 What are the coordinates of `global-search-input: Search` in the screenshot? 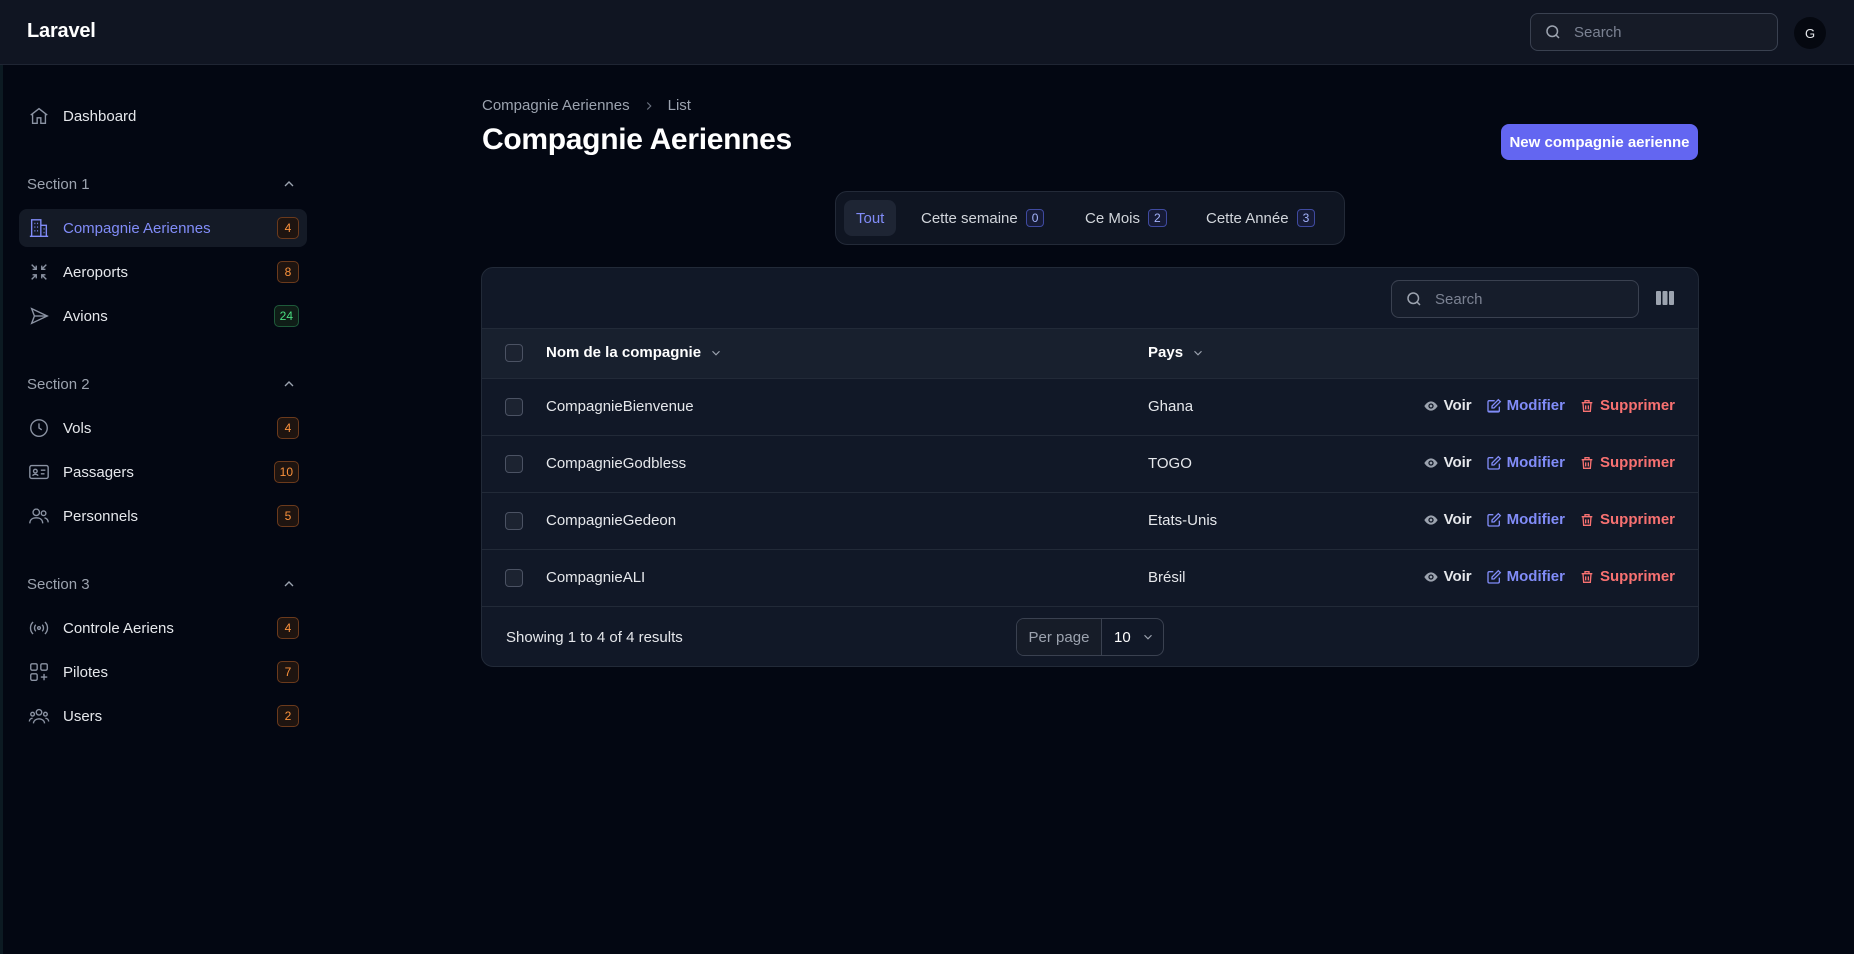 It's located at (1654, 32).